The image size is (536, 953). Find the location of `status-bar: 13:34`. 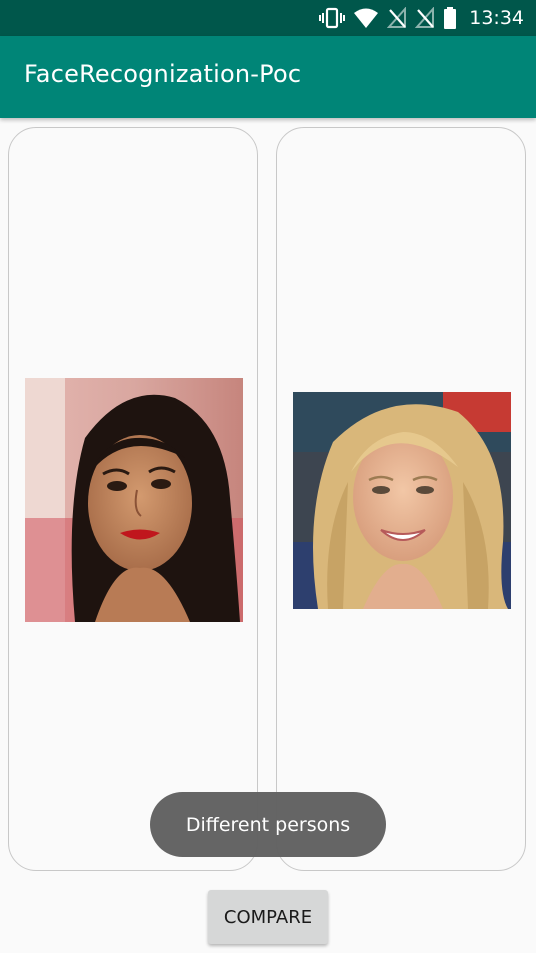

status-bar: 13:34 is located at coordinates (268, 18).